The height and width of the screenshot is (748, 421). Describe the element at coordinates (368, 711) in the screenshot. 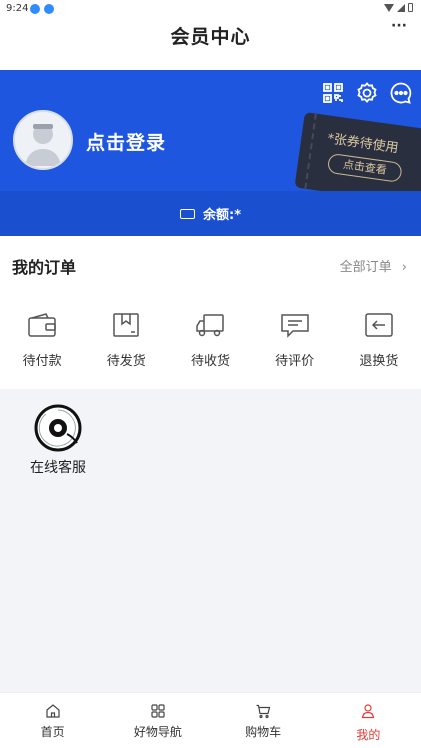

I see `user-icon` at that location.